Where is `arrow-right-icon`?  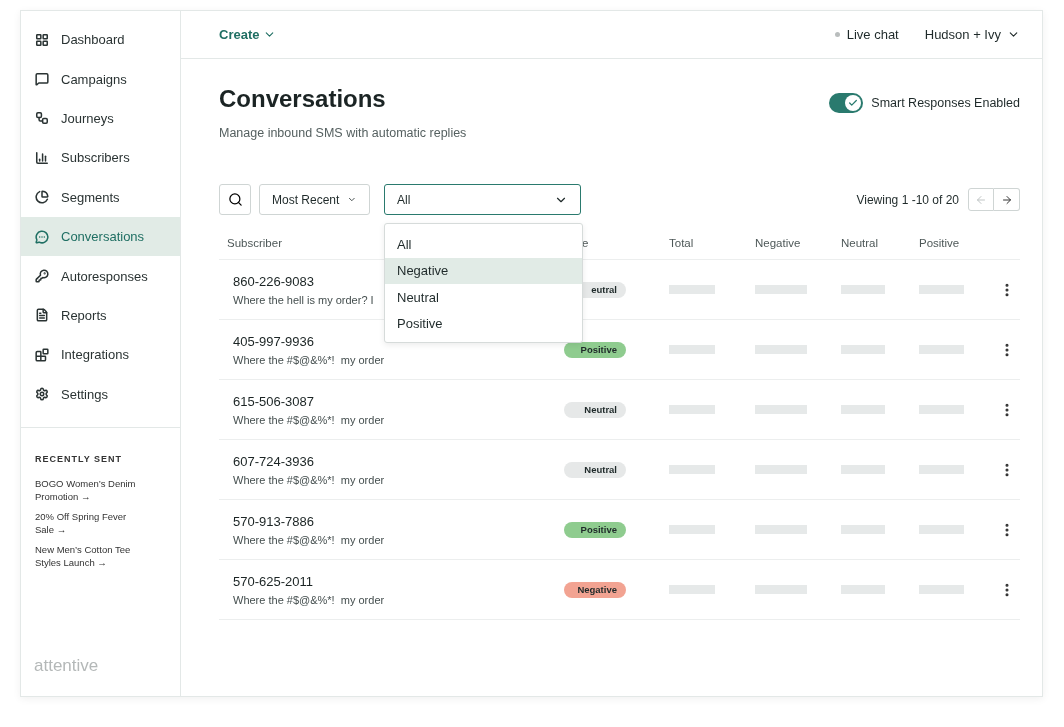 arrow-right-icon is located at coordinates (1006, 199).